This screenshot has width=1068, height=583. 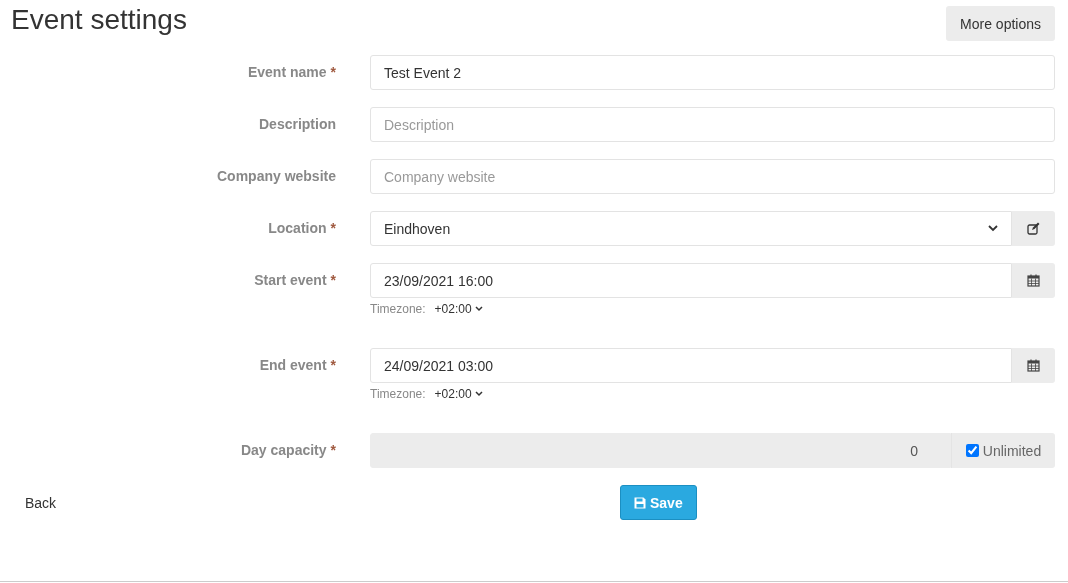 I want to click on field-label: End event *, so click(x=297, y=365).